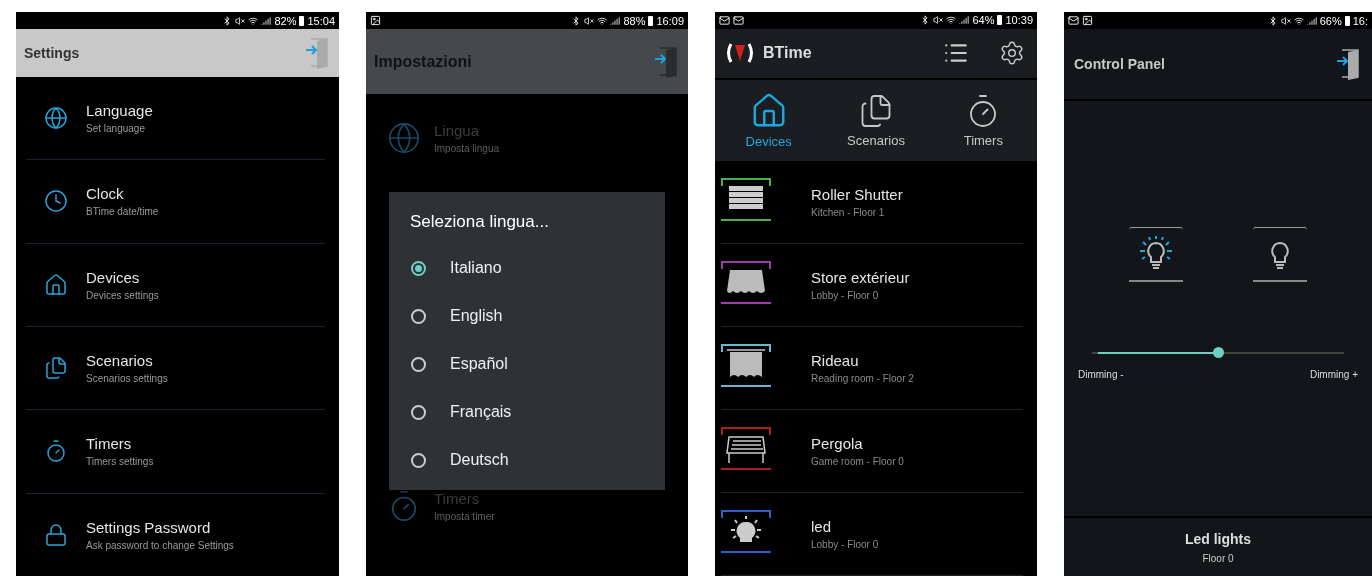 This screenshot has height=576, width=1372. I want to click on device-item: Rideau Reading room - Floor 2, so click(872, 369).